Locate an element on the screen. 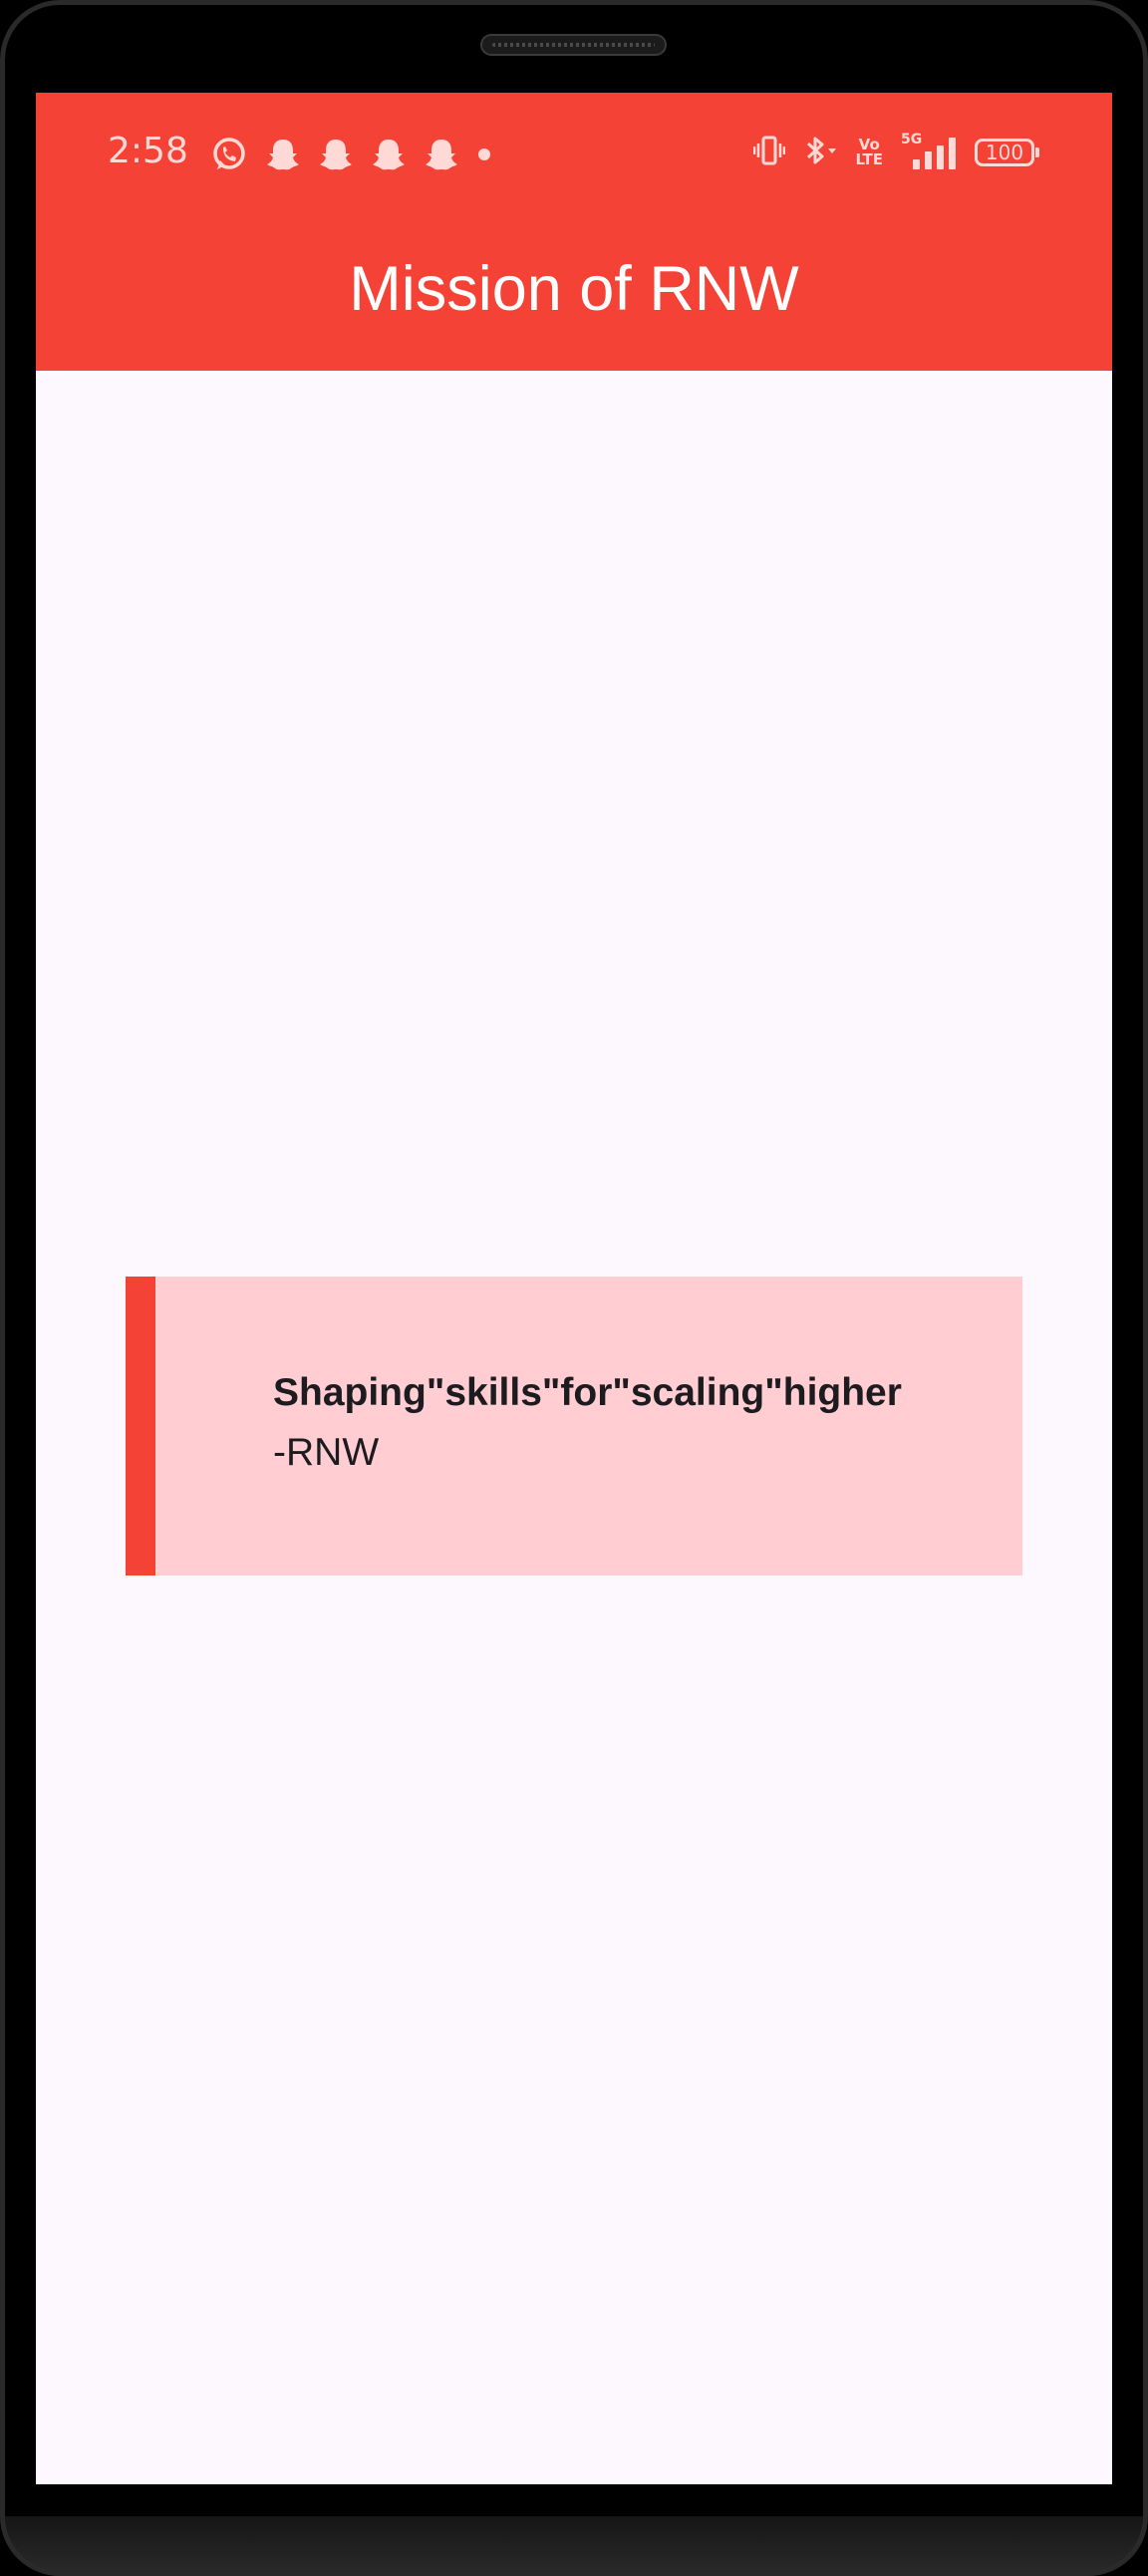  bluetooth-icon is located at coordinates (820, 152).